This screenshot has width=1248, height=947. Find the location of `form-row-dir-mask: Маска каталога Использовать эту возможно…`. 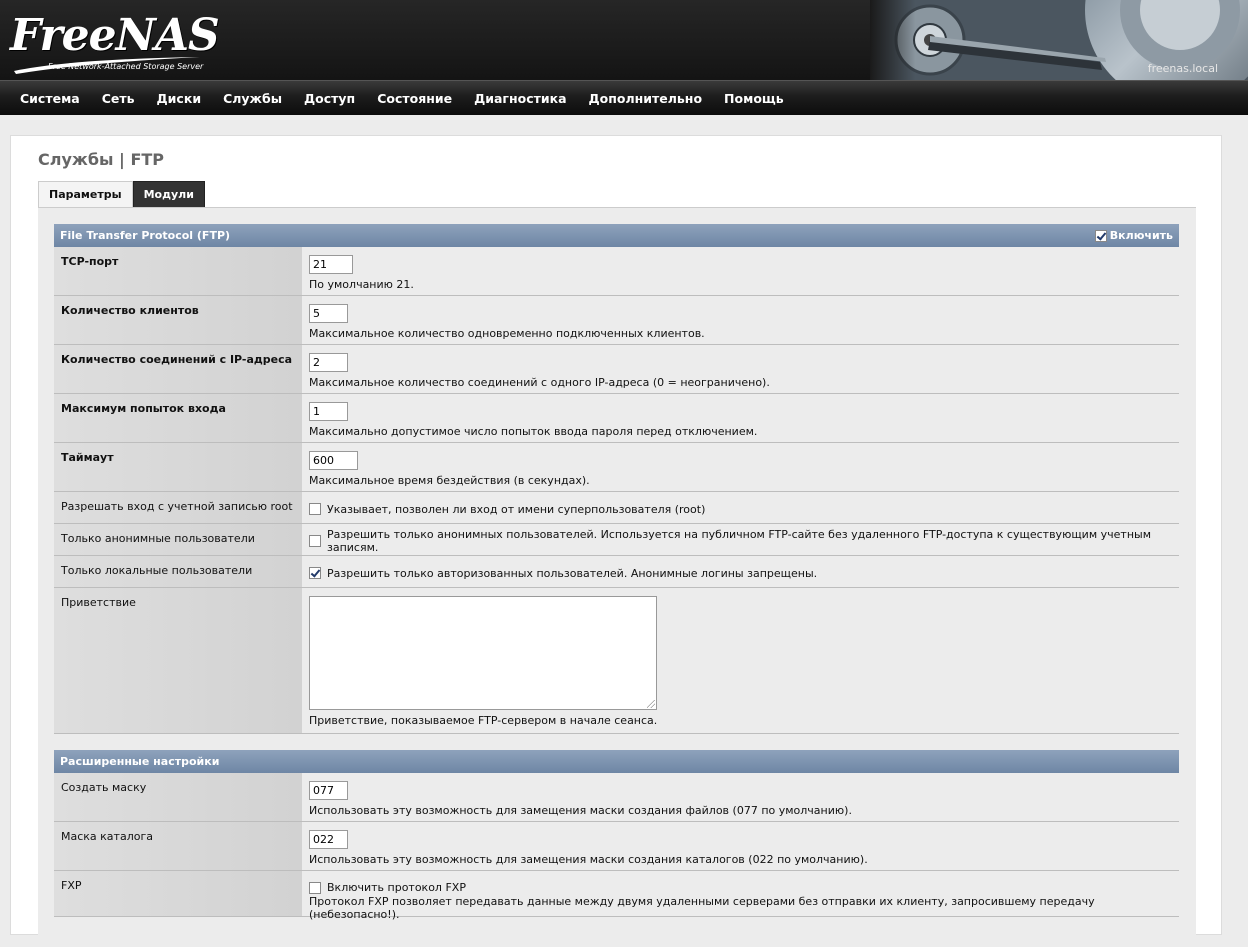

form-row-dir-mask: Маска каталога Использовать эту возможно… is located at coordinates (616, 846).